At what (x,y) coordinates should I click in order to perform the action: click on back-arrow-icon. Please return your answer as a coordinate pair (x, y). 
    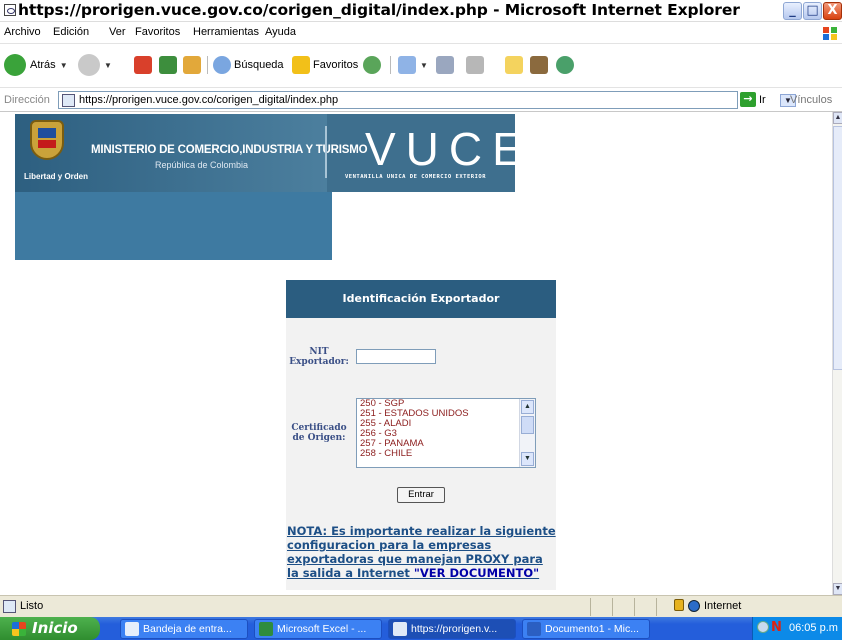
    Looking at the image, I should click on (15, 65).